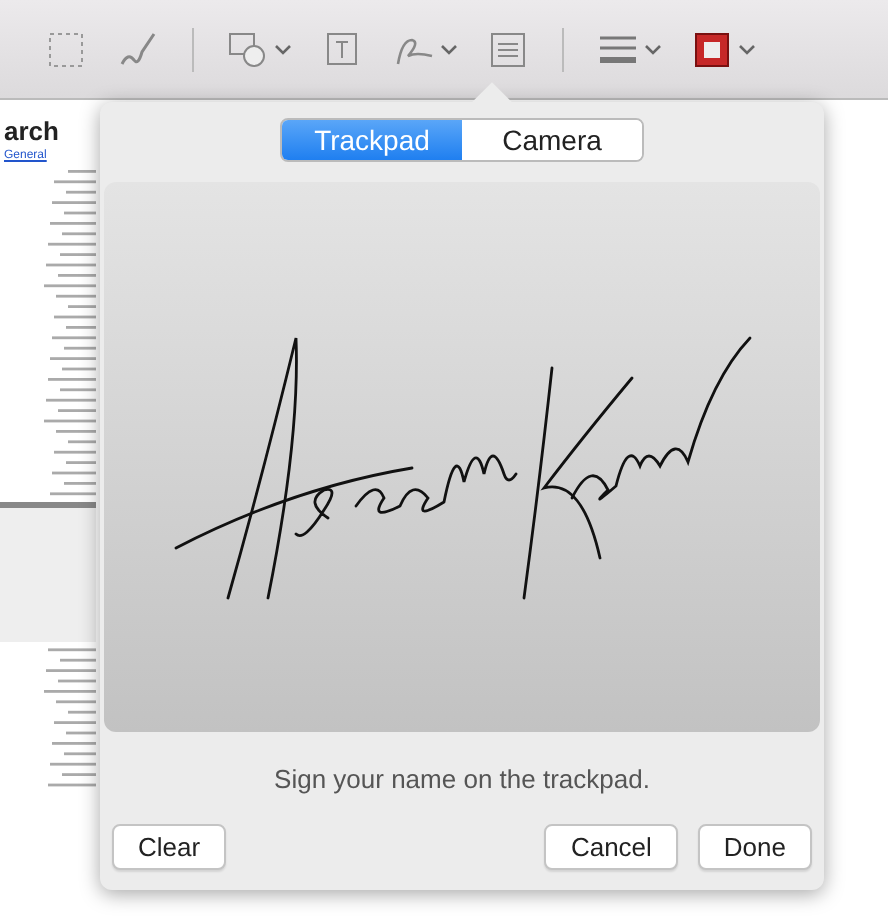 Image resolution: width=888 pixels, height=918 pixels. I want to click on border-color-icon, so click(712, 49).